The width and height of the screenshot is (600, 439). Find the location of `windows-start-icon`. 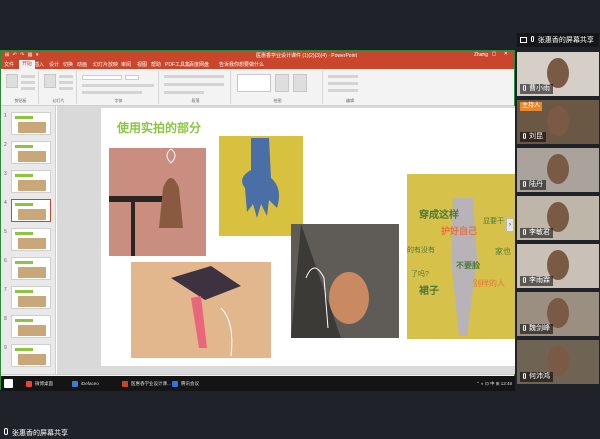

windows-start-icon is located at coordinates (8, 383).